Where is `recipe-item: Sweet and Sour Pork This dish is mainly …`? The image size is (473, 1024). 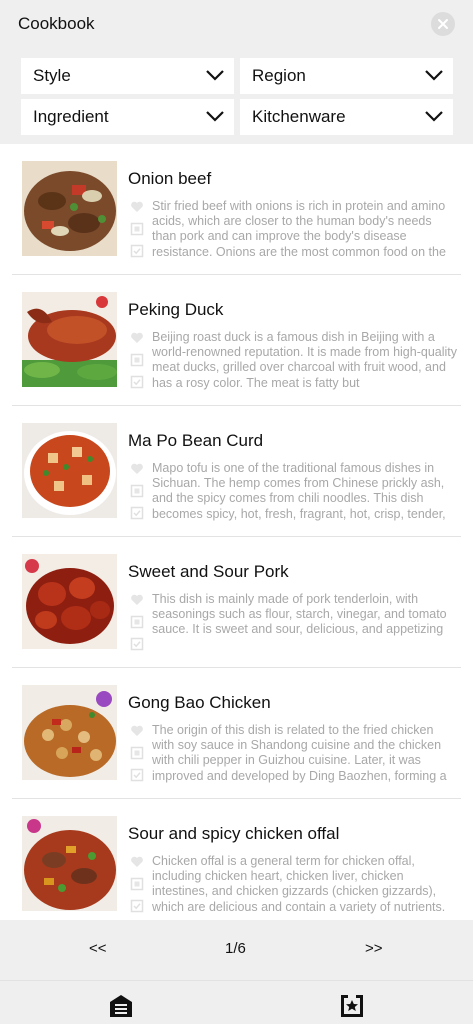 recipe-item: Sweet and Sour Pork This dish is mainly … is located at coordinates (236, 602).